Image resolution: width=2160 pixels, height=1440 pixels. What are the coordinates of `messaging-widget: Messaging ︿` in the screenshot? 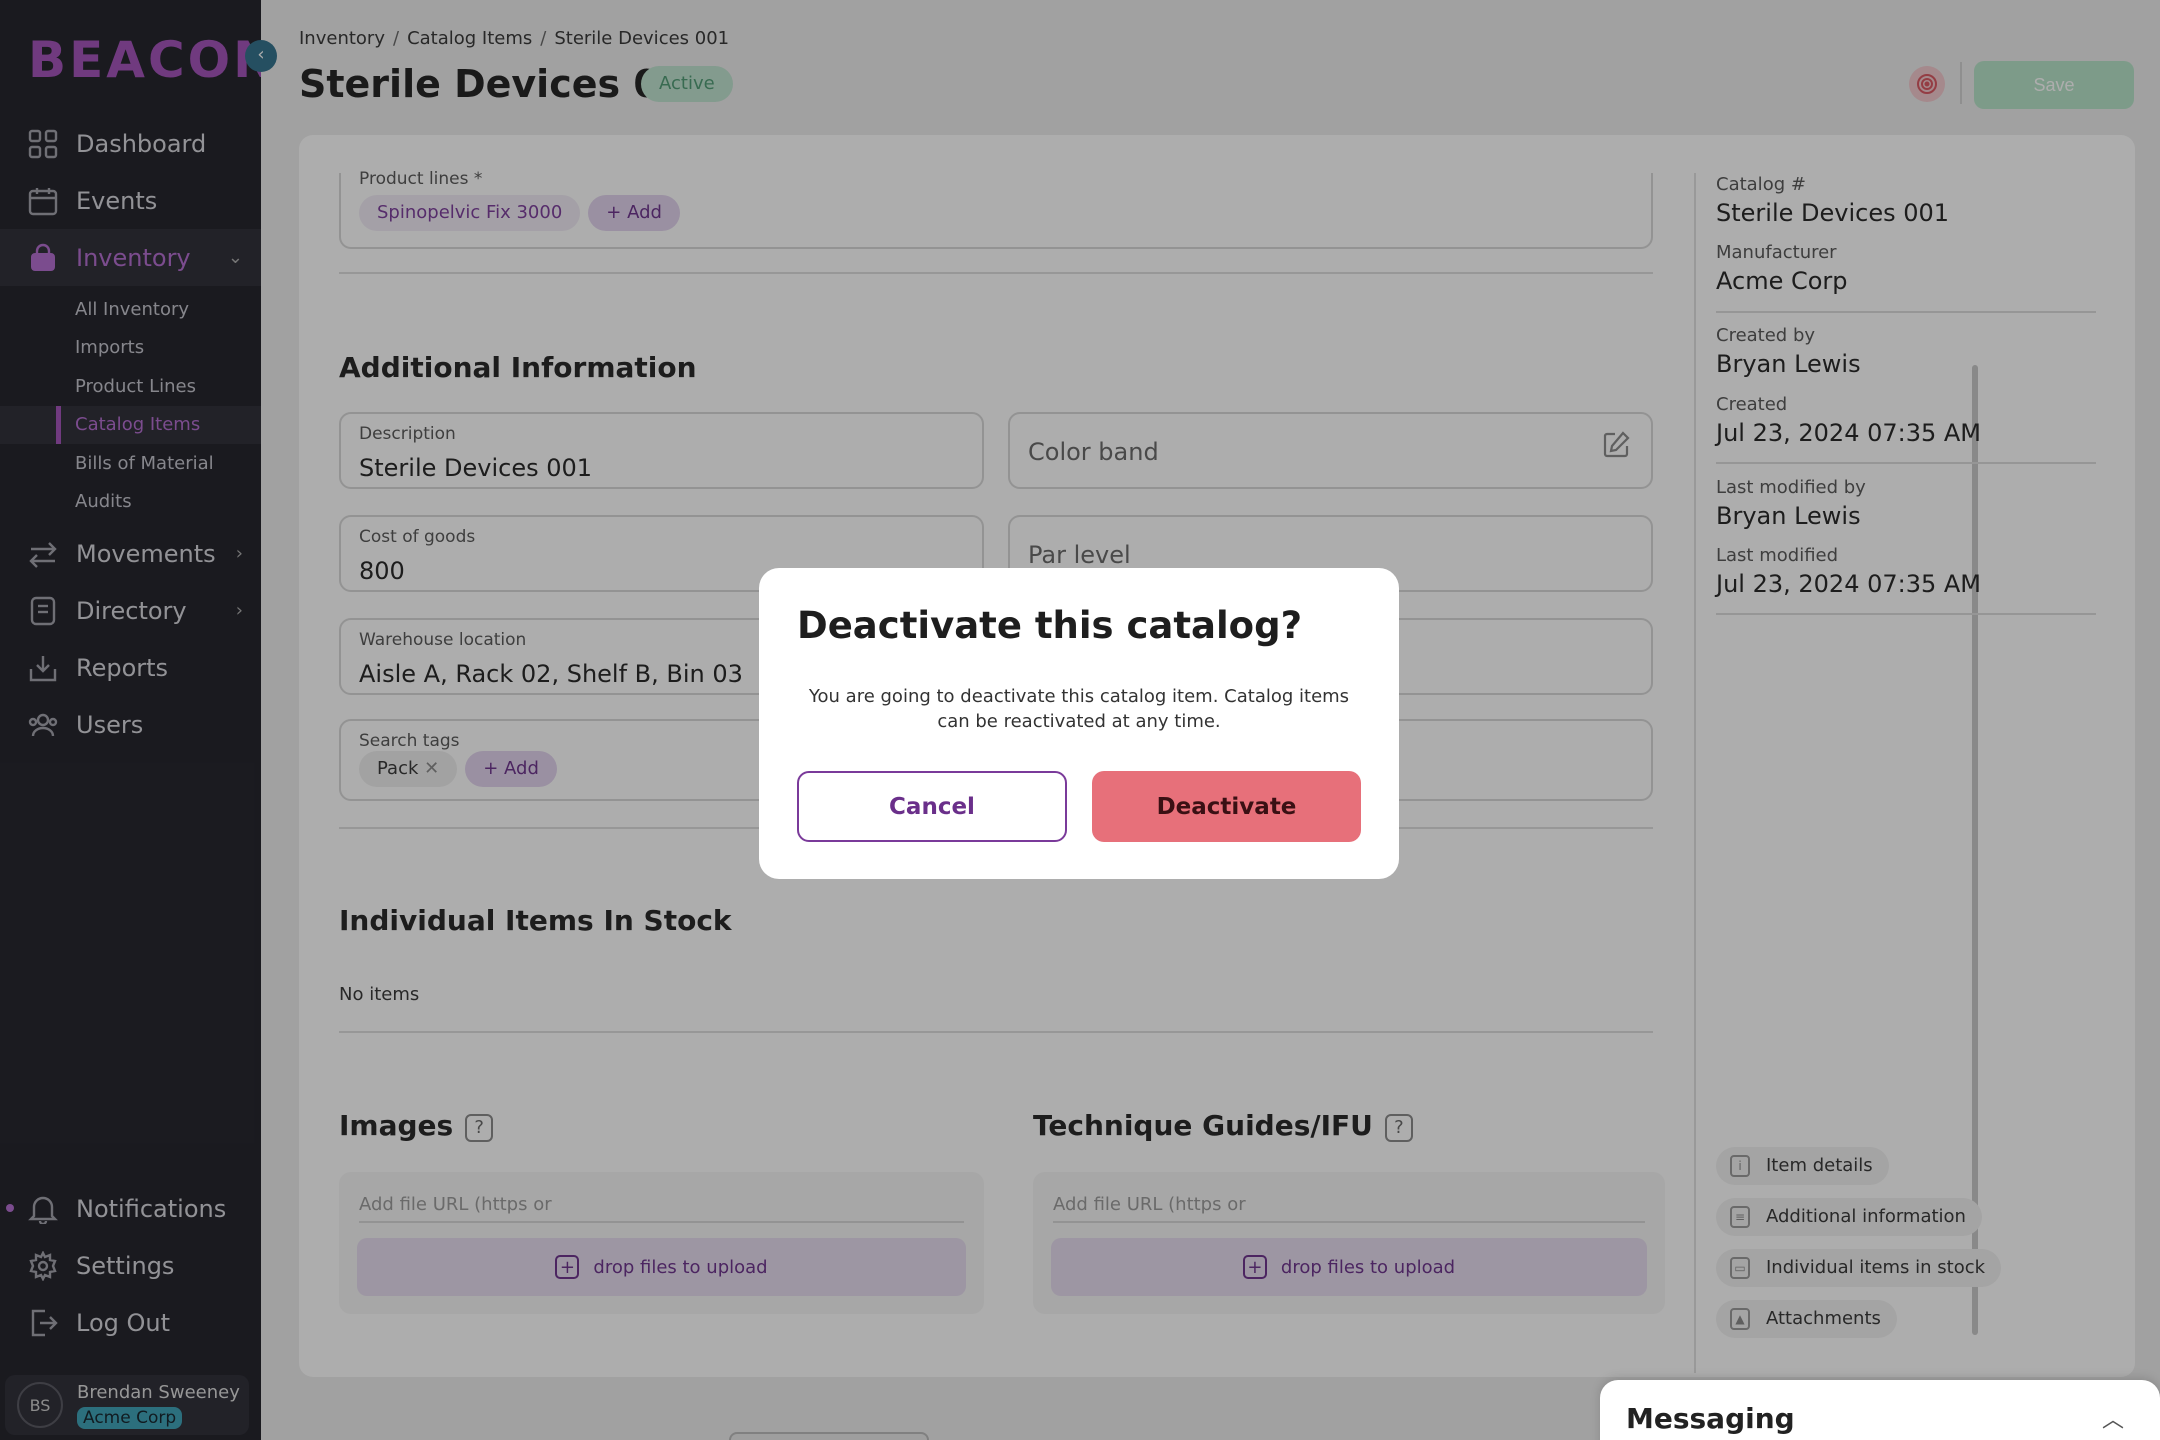 It's located at (1880, 1410).